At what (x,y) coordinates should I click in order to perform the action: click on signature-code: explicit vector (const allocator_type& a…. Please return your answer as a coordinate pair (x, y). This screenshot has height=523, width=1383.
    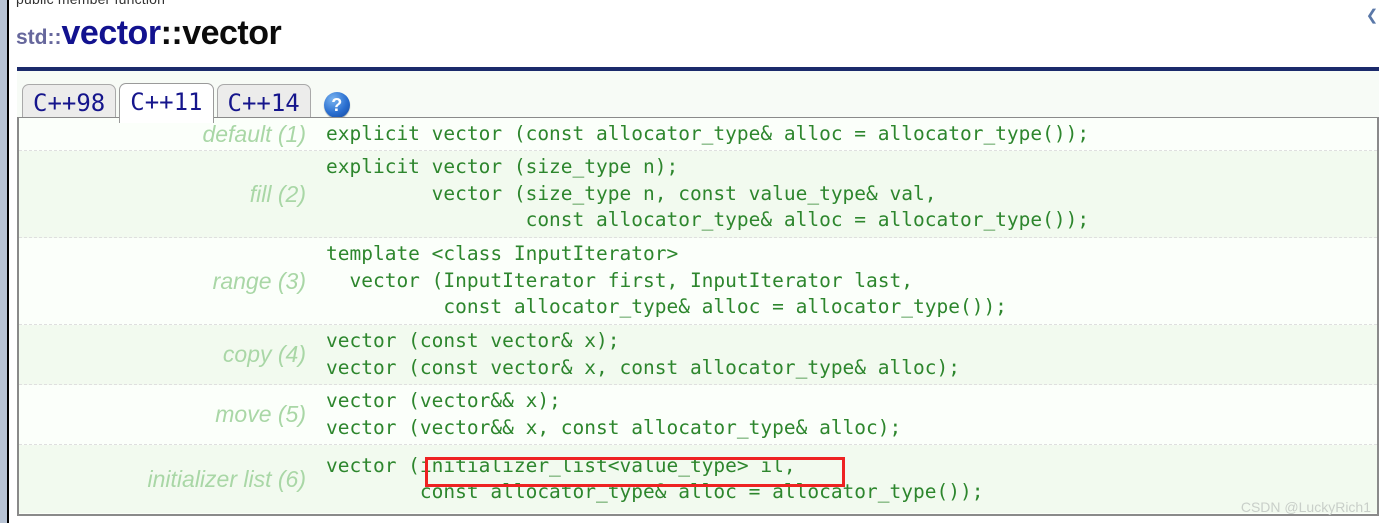
    Looking at the image, I should click on (708, 133).